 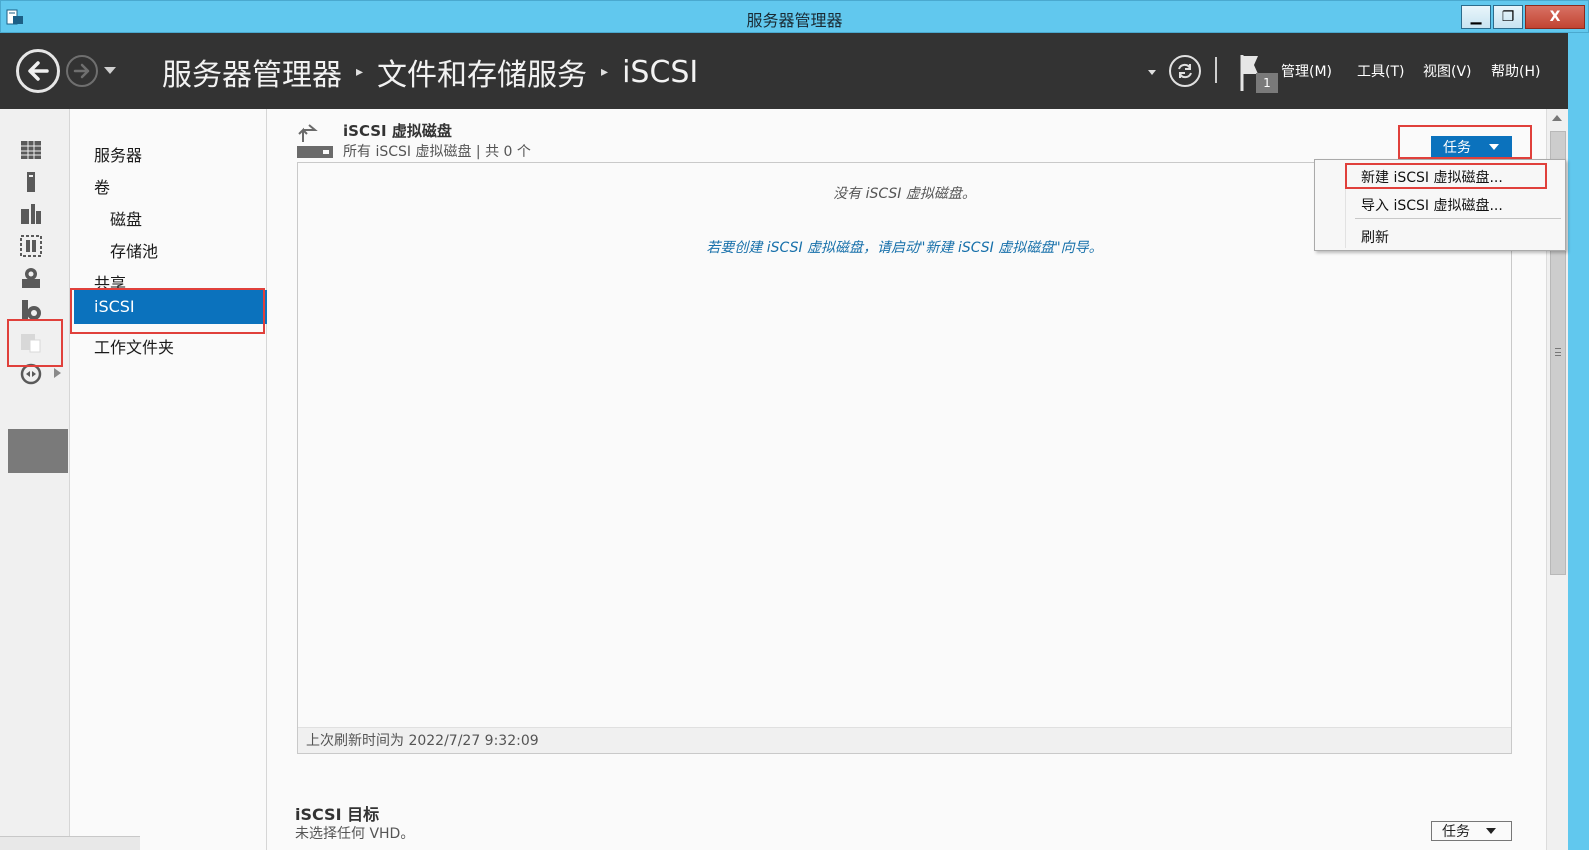 What do you see at coordinates (31, 214) in the screenshot?
I see `all-servers-icon` at bounding box center [31, 214].